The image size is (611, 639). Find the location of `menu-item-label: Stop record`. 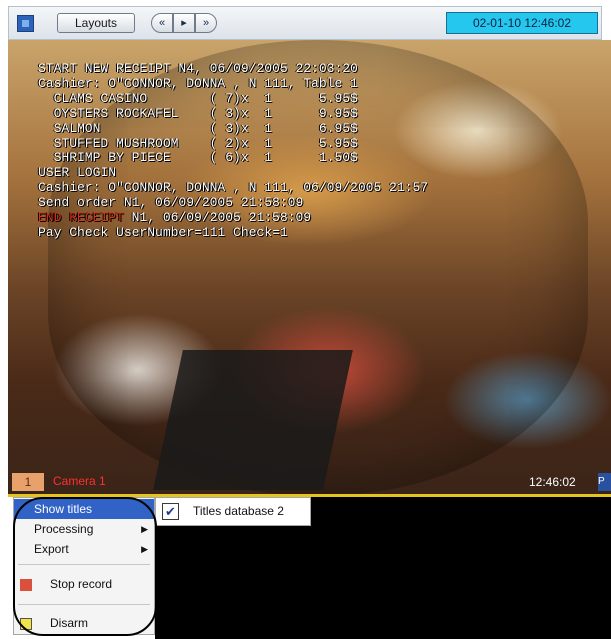

menu-item-label: Stop record is located at coordinates (81, 584).